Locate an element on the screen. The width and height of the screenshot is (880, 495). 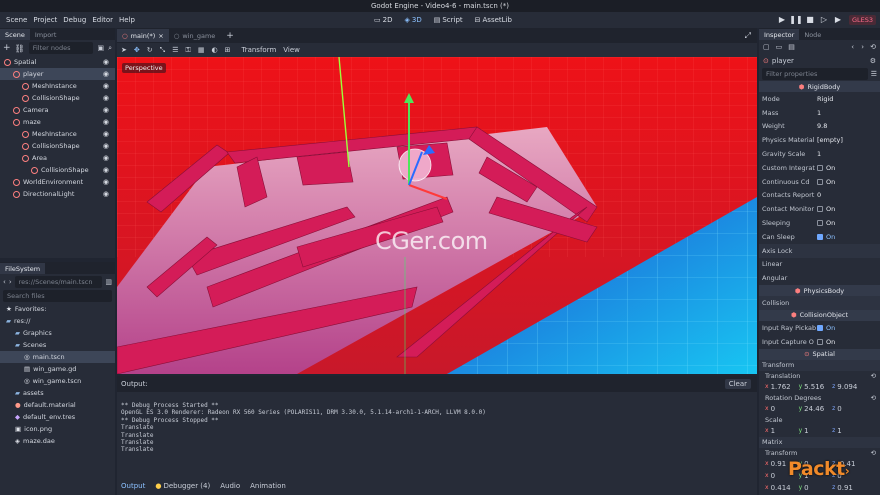
tab-node: Node is located at coordinates (812, 34).